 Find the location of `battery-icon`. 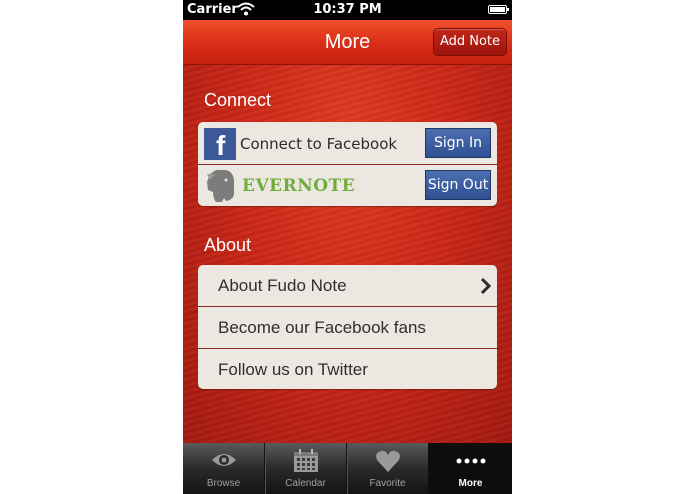

battery-icon is located at coordinates (498, 9).